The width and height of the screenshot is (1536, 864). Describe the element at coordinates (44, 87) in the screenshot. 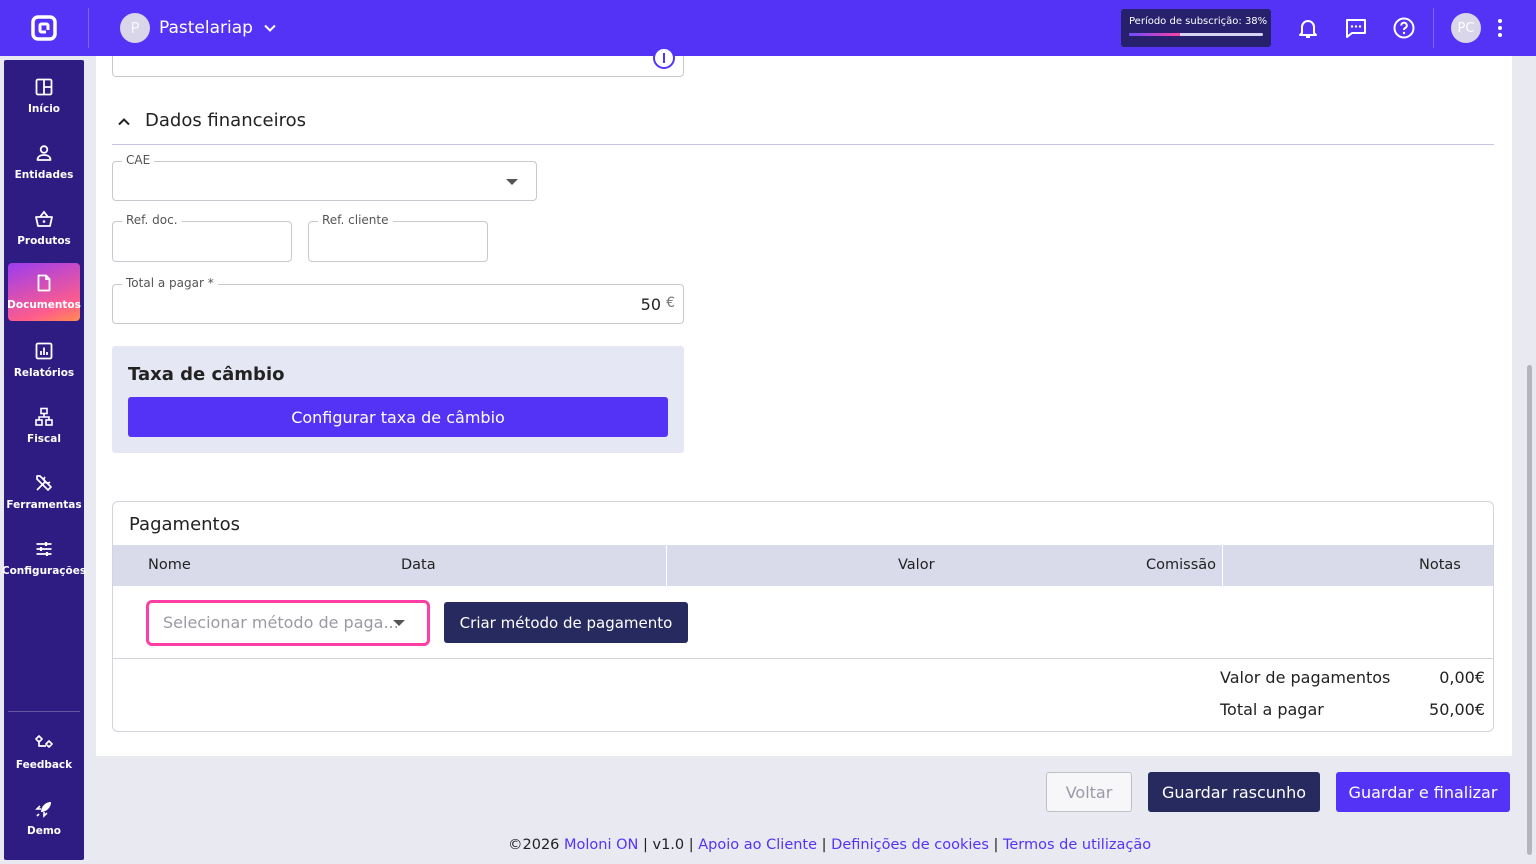

I see `dashboard-icon` at that location.